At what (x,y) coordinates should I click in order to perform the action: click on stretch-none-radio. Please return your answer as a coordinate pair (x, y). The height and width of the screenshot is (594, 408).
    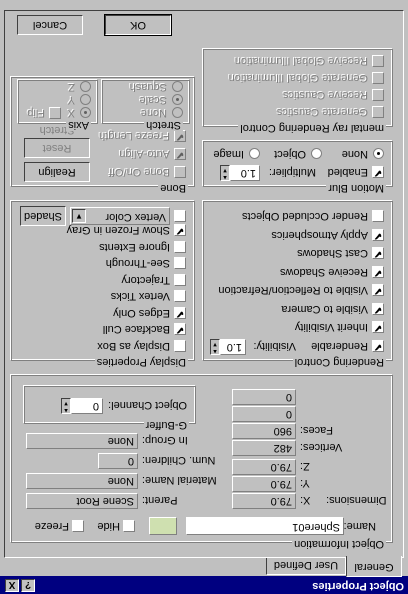
    Looking at the image, I should click on (177, 112).